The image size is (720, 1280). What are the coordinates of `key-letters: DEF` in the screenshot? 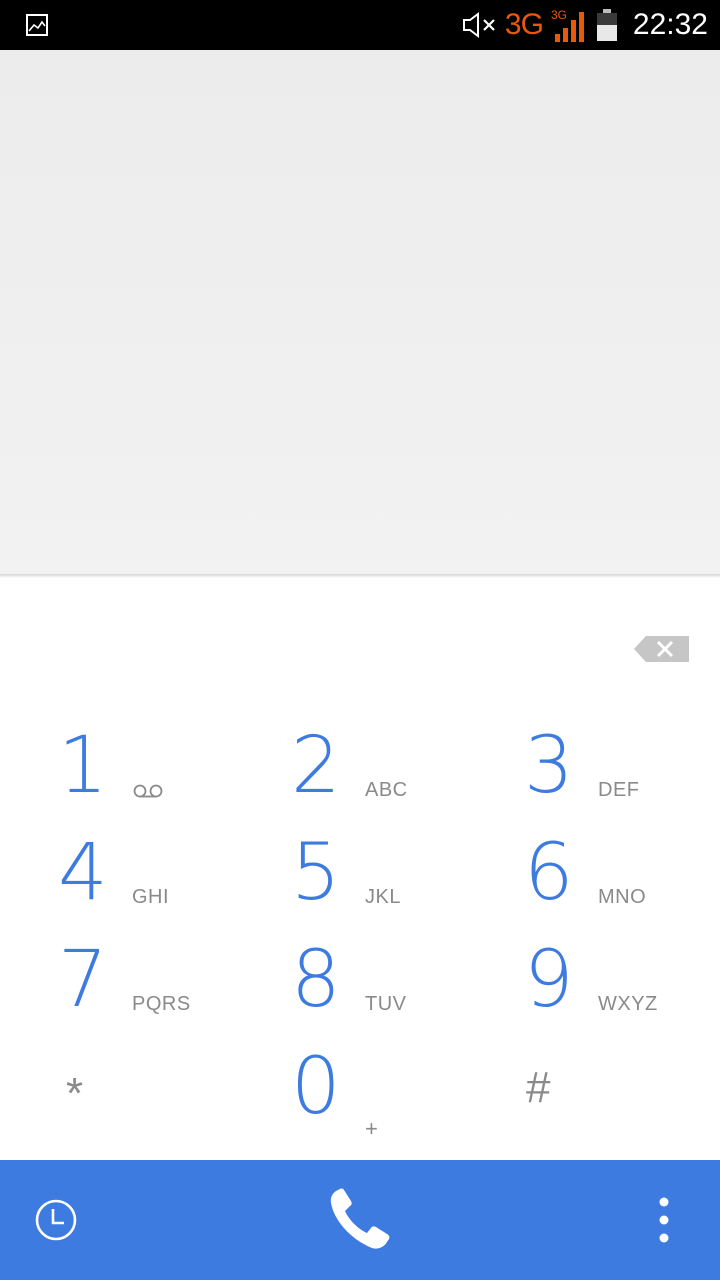 It's located at (619, 790).